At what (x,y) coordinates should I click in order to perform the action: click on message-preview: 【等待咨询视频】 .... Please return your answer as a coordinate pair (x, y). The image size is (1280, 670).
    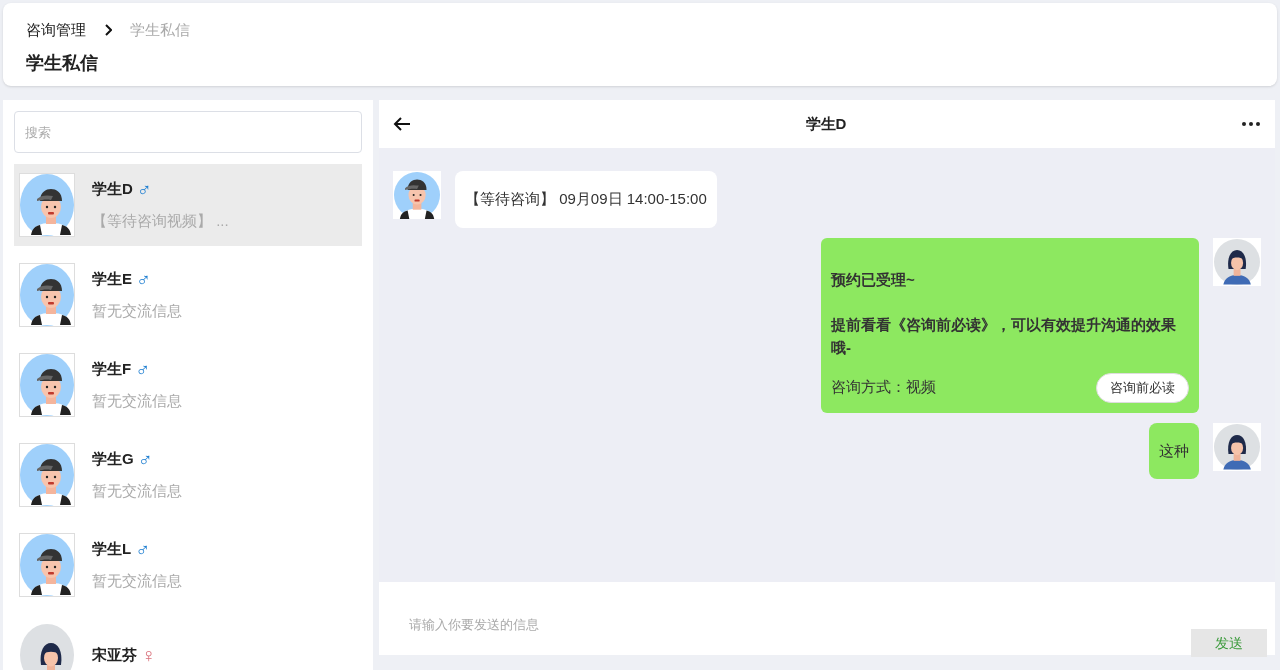
    Looking at the image, I should click on (160, 221).